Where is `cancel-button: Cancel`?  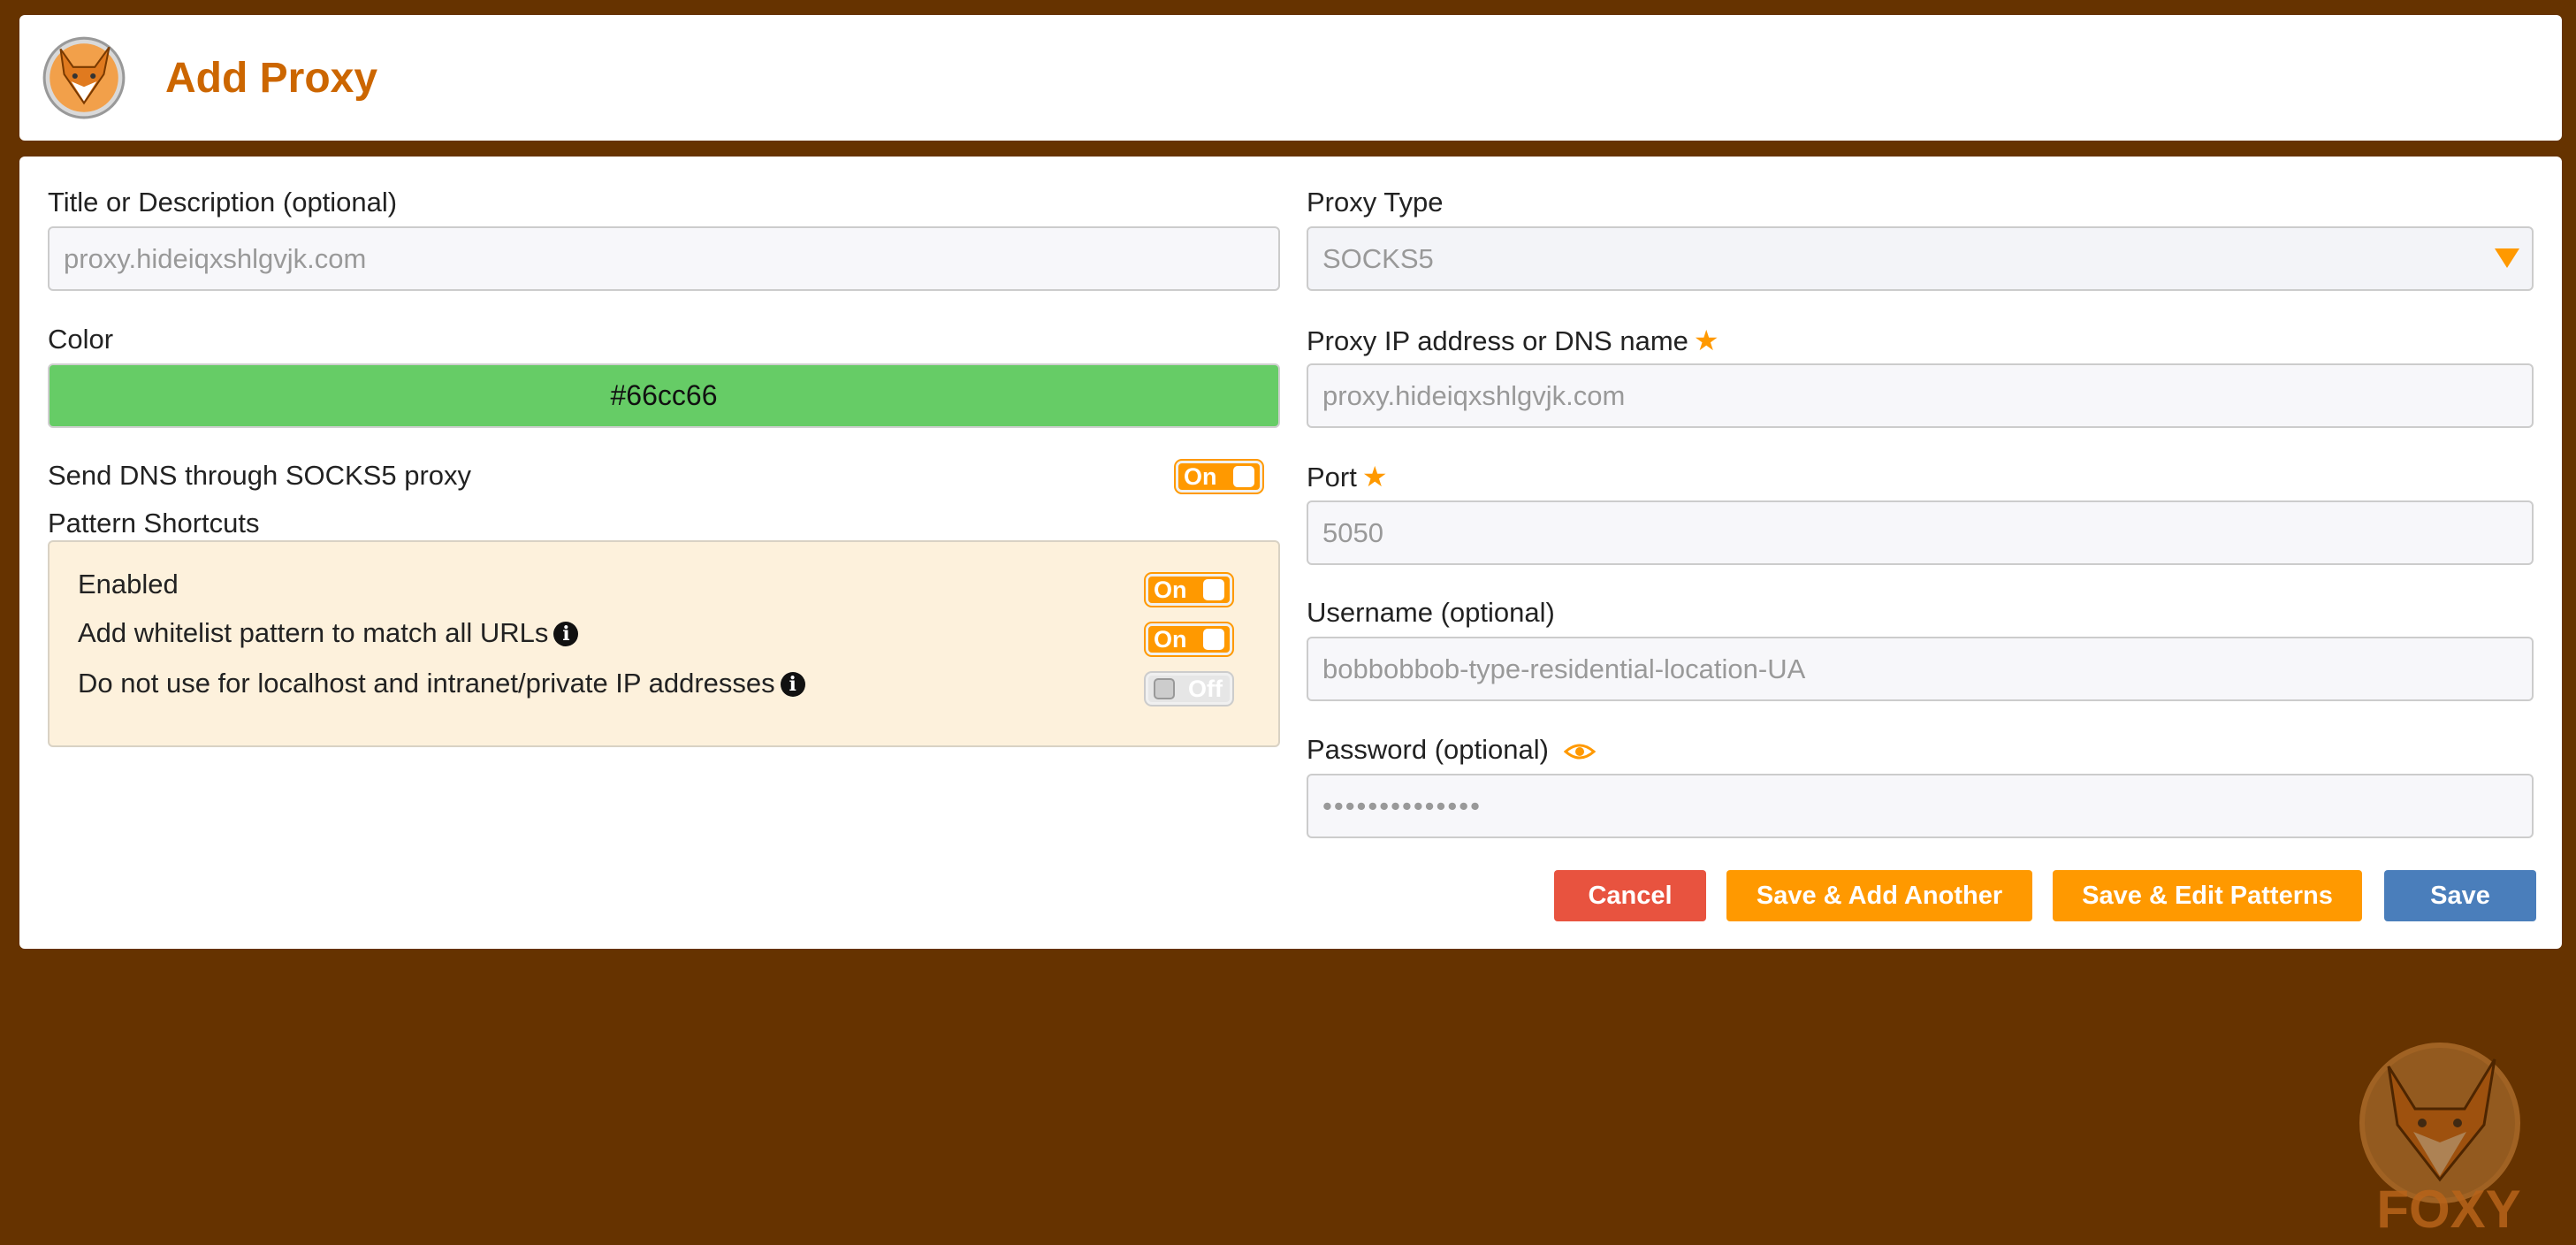 cancel-button: Cancel is located at coordinates (1630, 895).